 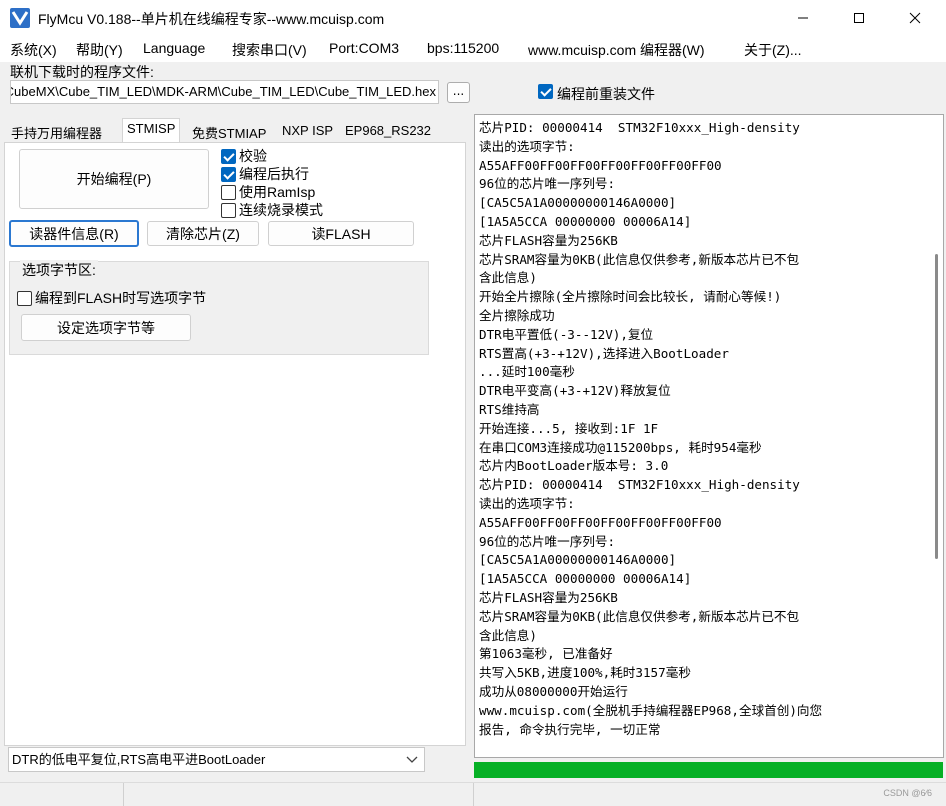 I want to click on minimize-icon, so click(x=803, y=18).